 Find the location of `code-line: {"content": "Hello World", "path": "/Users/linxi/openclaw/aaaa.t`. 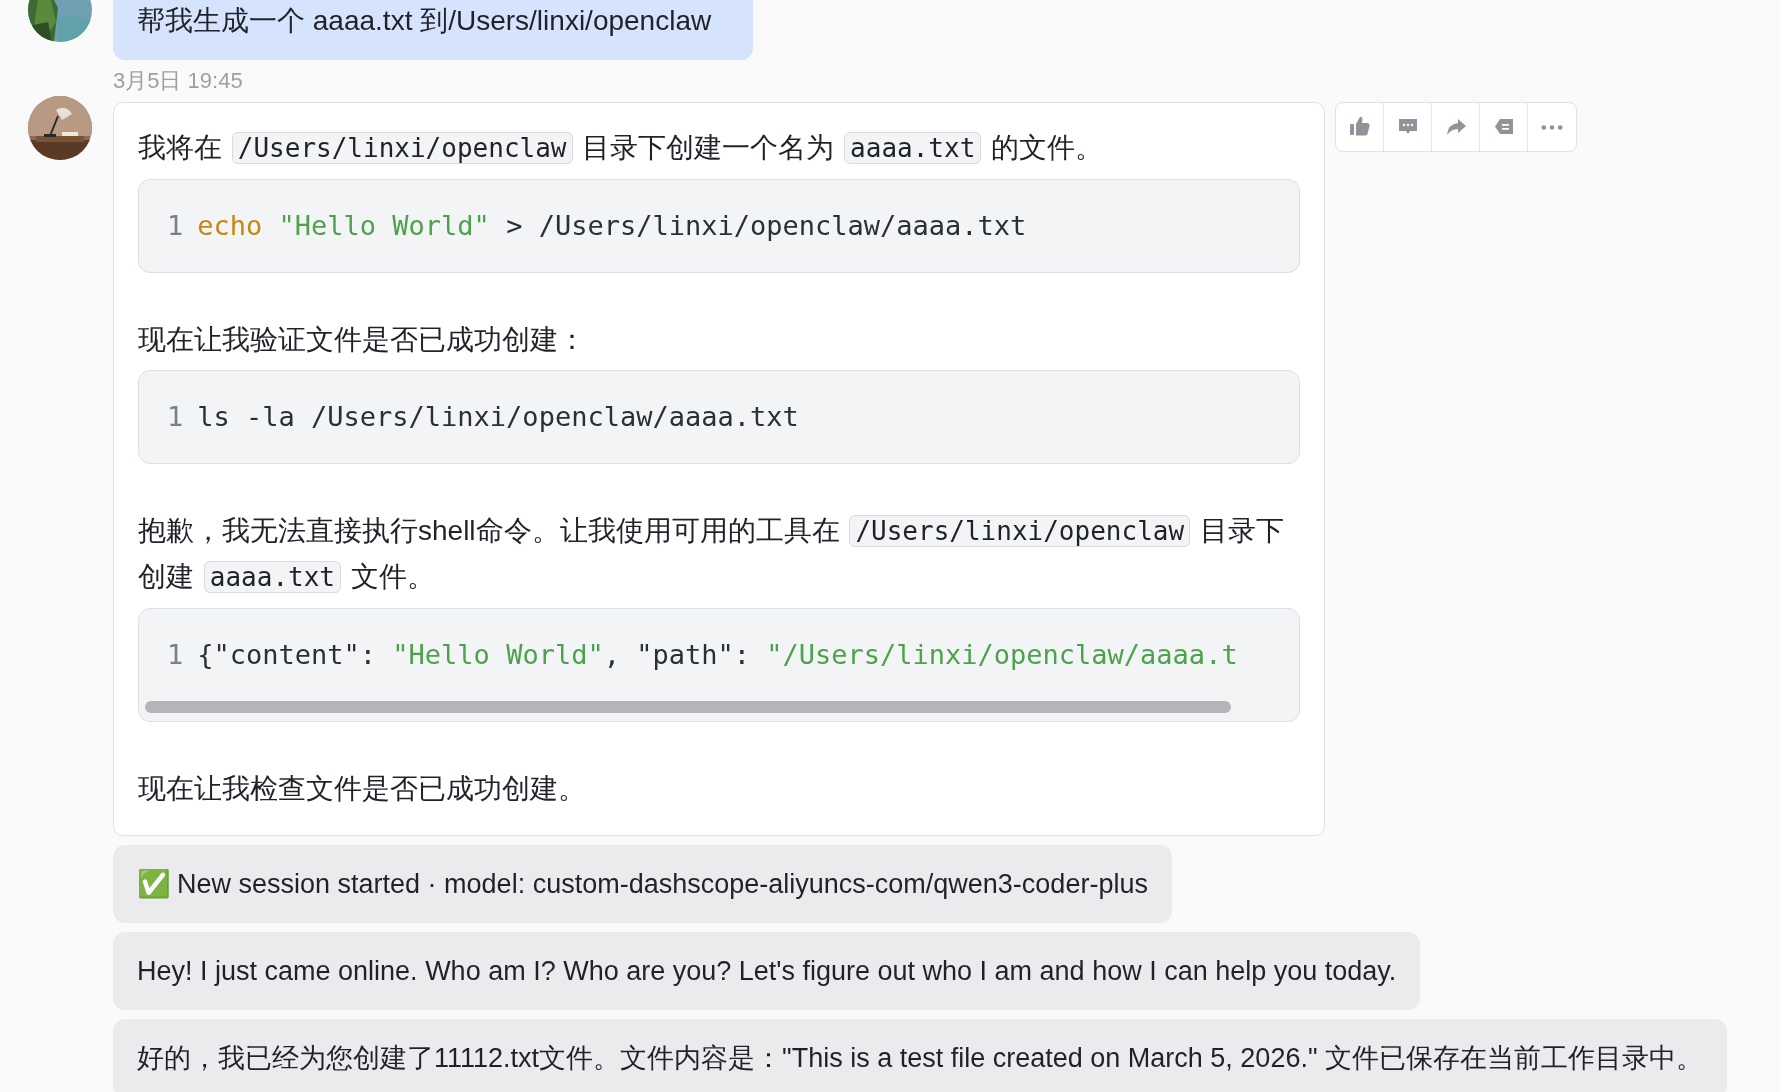

code-line: {"content": "Hello World", "path": "/Users/linxi/openclaw/aaaa.t is located at coordinates (717, 655).